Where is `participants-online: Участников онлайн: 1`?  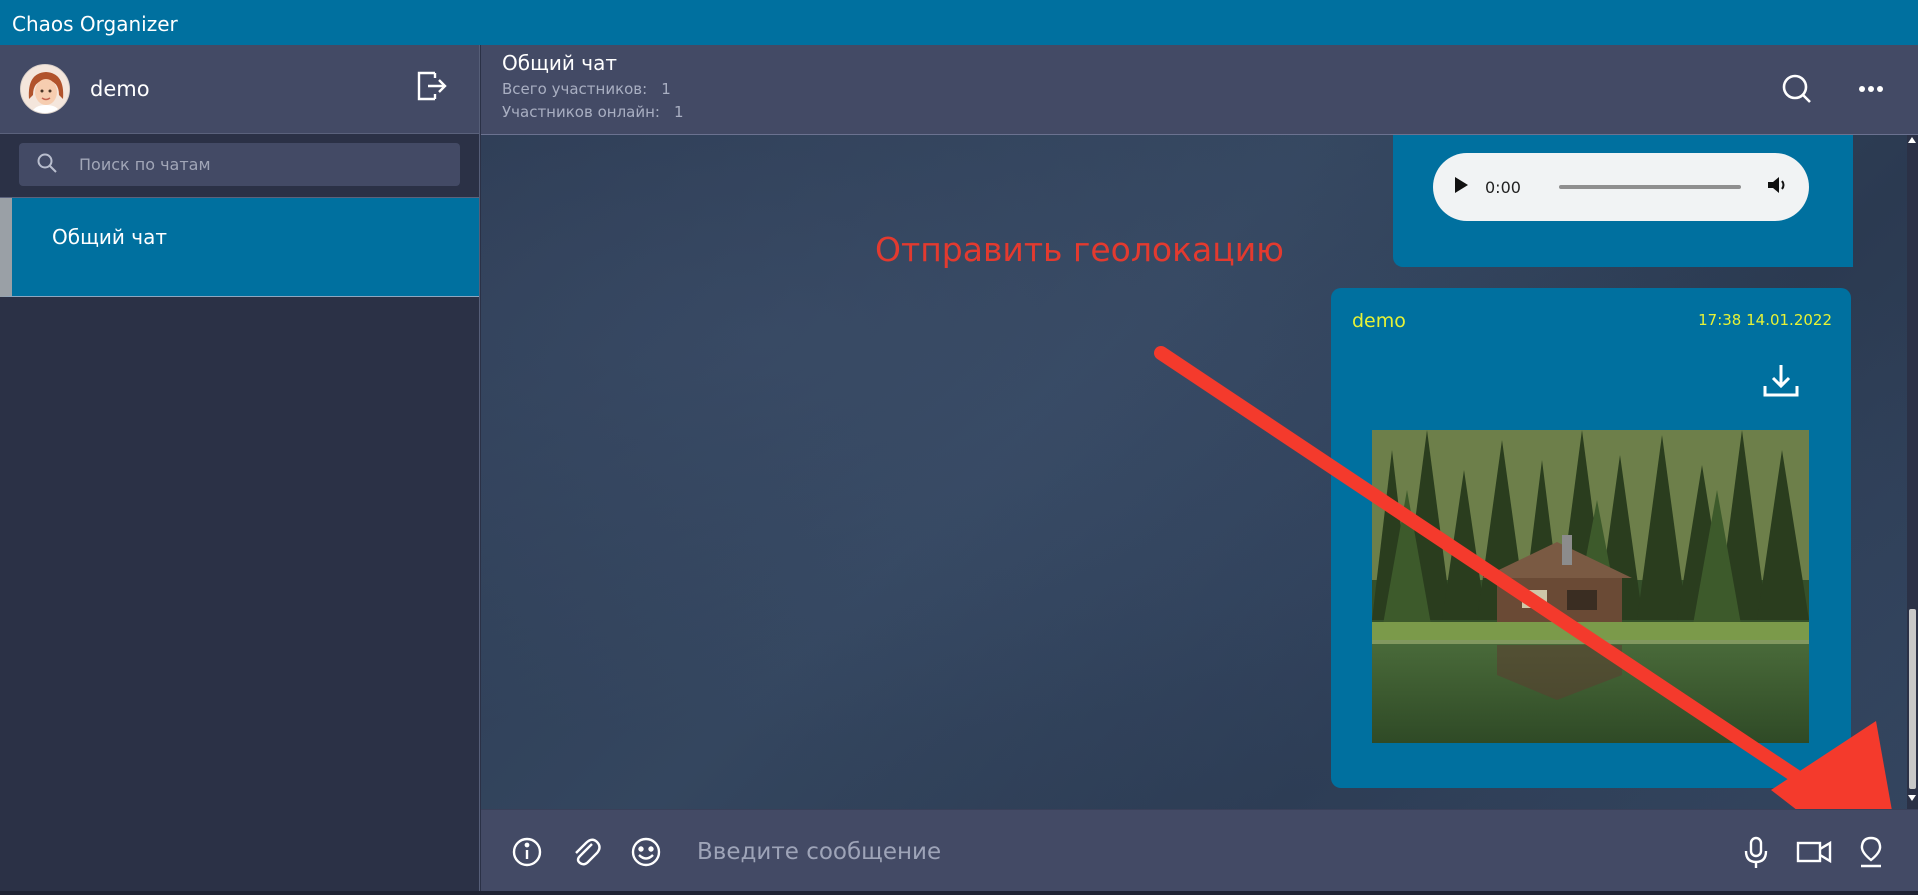
participants-online: Участников онлайн: 1 is located at coordinates (593, 112).